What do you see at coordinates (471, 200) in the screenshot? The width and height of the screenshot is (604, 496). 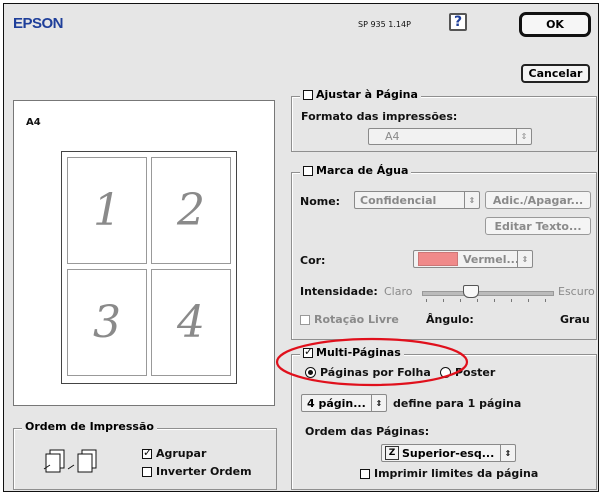 I see `watermark-name-arrows-icon: ⇕` at bounding box center [471, 200].